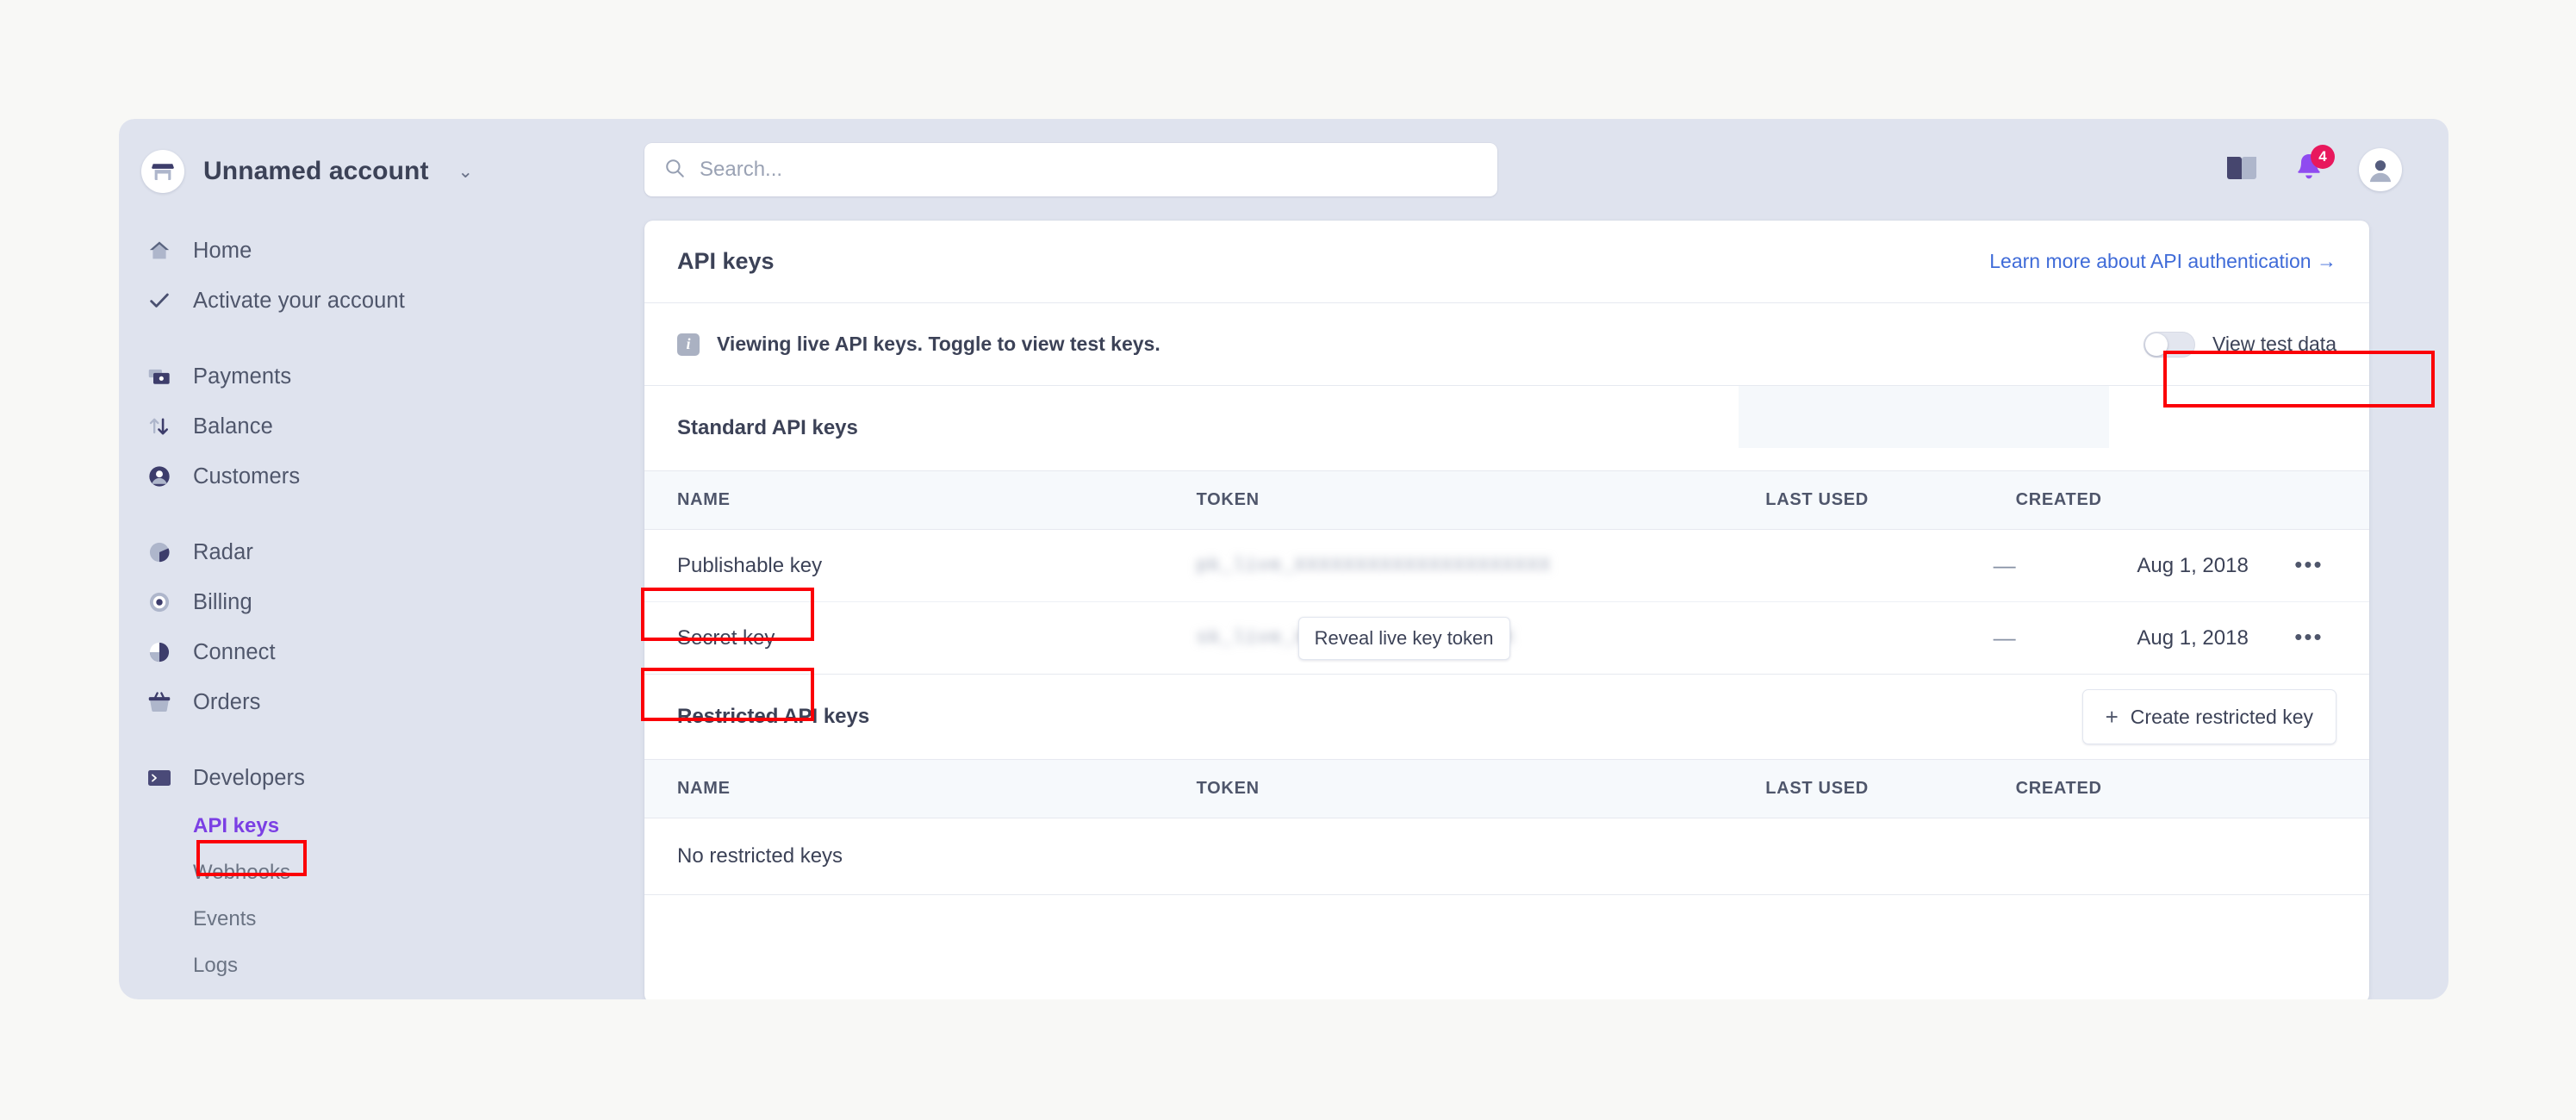 The height and width of the screenshot is (1120, 2576). What do you see at coordinates (2274, 344) in the screenshot?
I see `toggle-label: View test data` at bounding box center [2274, 344].